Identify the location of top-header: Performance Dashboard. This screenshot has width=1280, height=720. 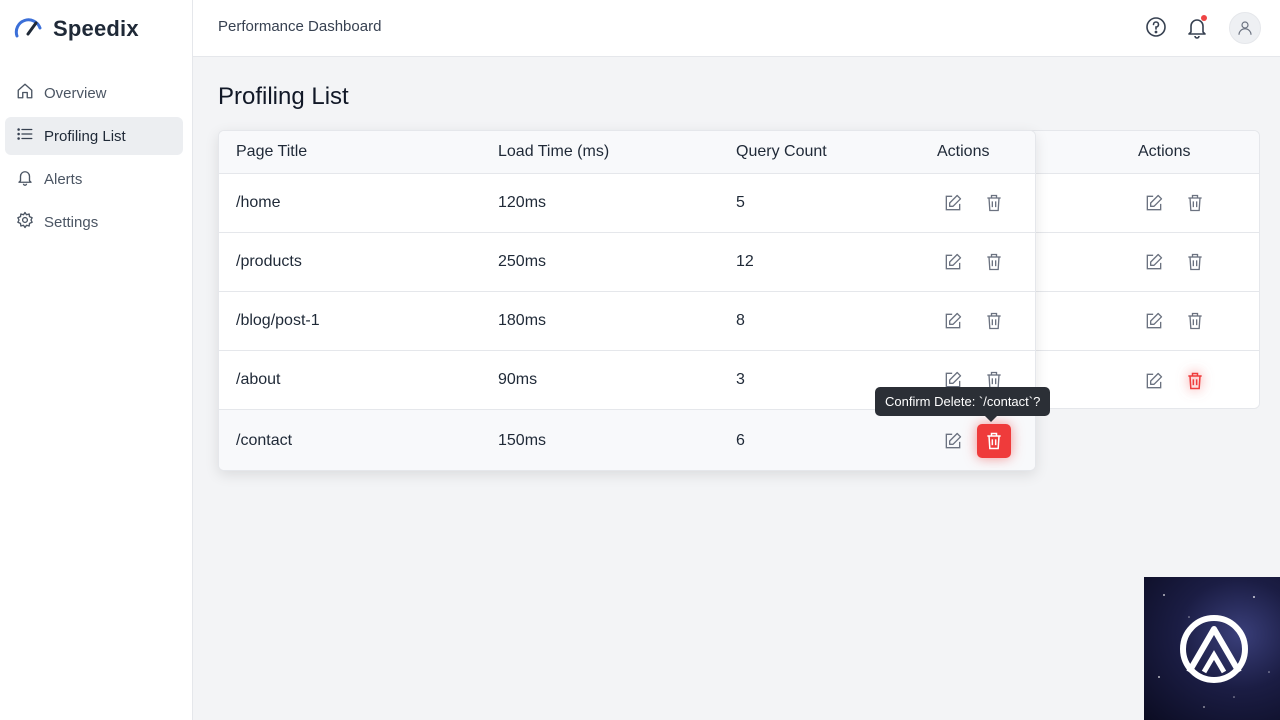
(736, 28).